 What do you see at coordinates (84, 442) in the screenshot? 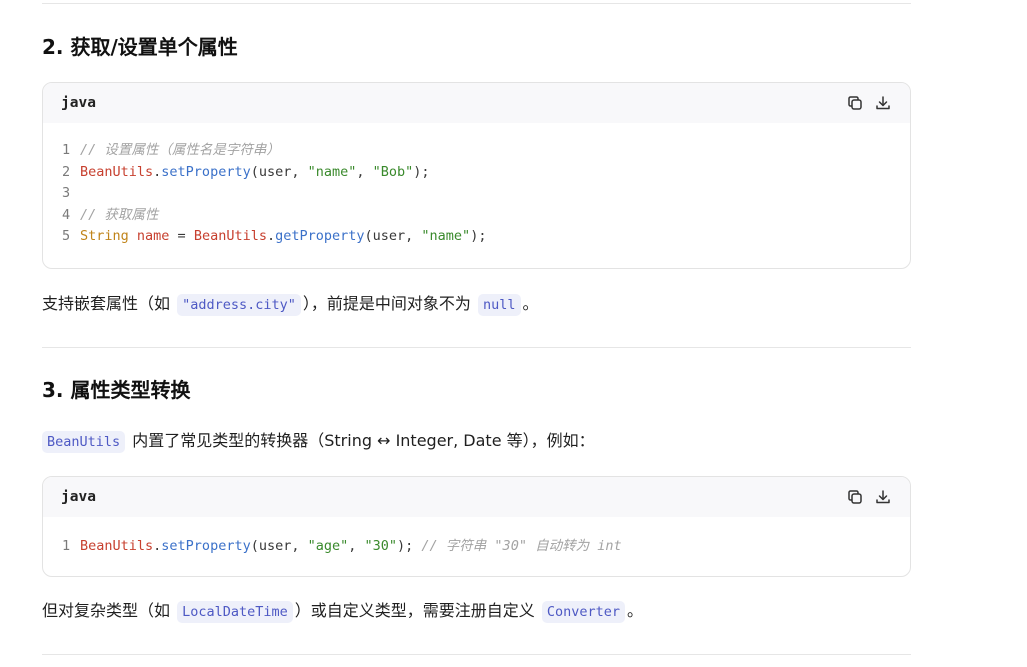
I see `inline-code: BeanUtils` at bounding box center [84, 442].